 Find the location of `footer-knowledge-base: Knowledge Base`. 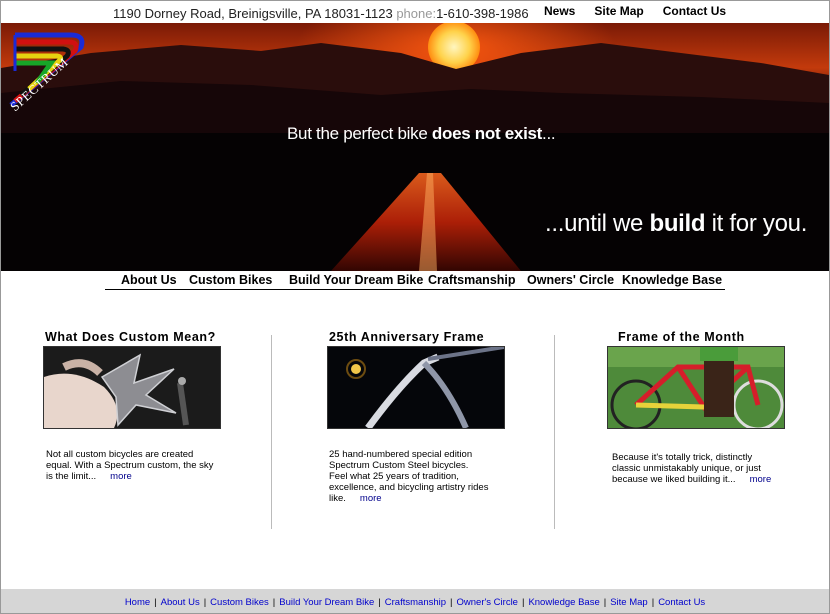

footer-knowledge-base: Knowledge Base is located at coordinates (563, 602).